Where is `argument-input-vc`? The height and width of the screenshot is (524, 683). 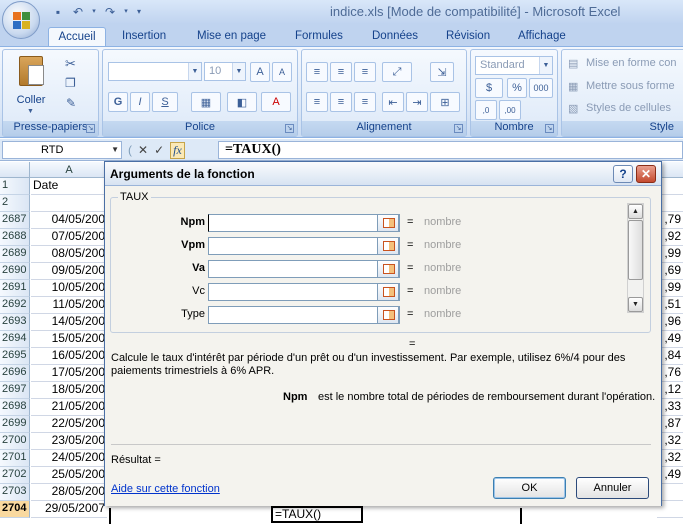 argument-input-vc is located at coordinates (304, 292).